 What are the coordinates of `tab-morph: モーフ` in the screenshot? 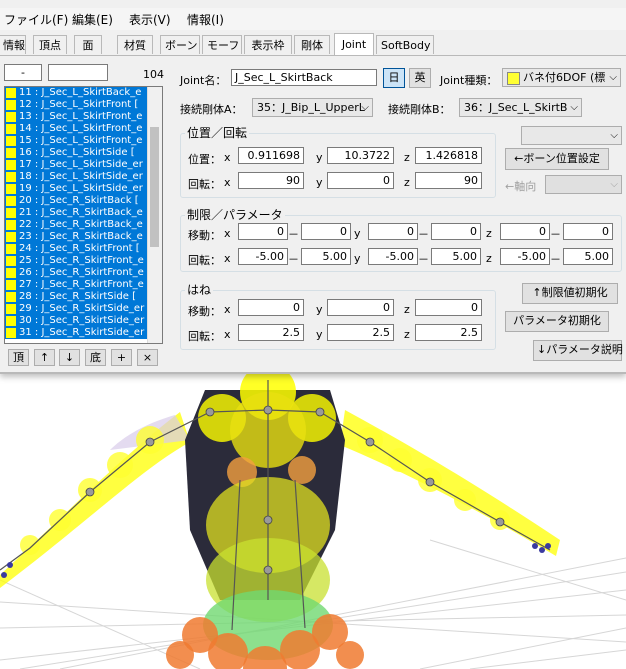 It's located at (222, 44).